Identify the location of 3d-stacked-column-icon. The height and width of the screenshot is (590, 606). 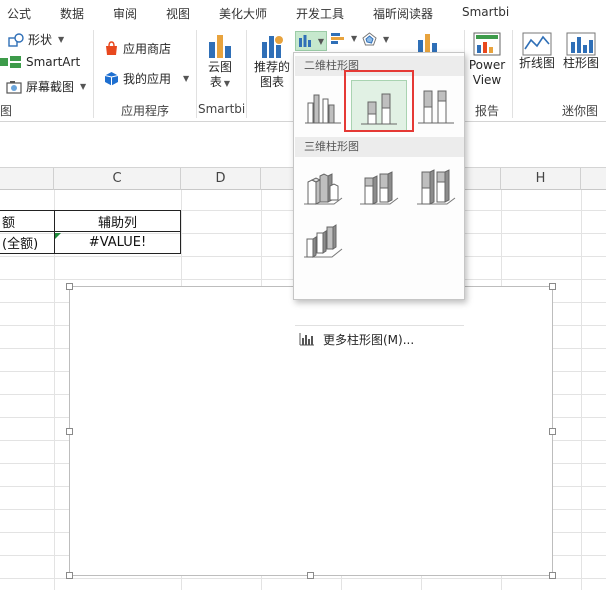
(379, 188).